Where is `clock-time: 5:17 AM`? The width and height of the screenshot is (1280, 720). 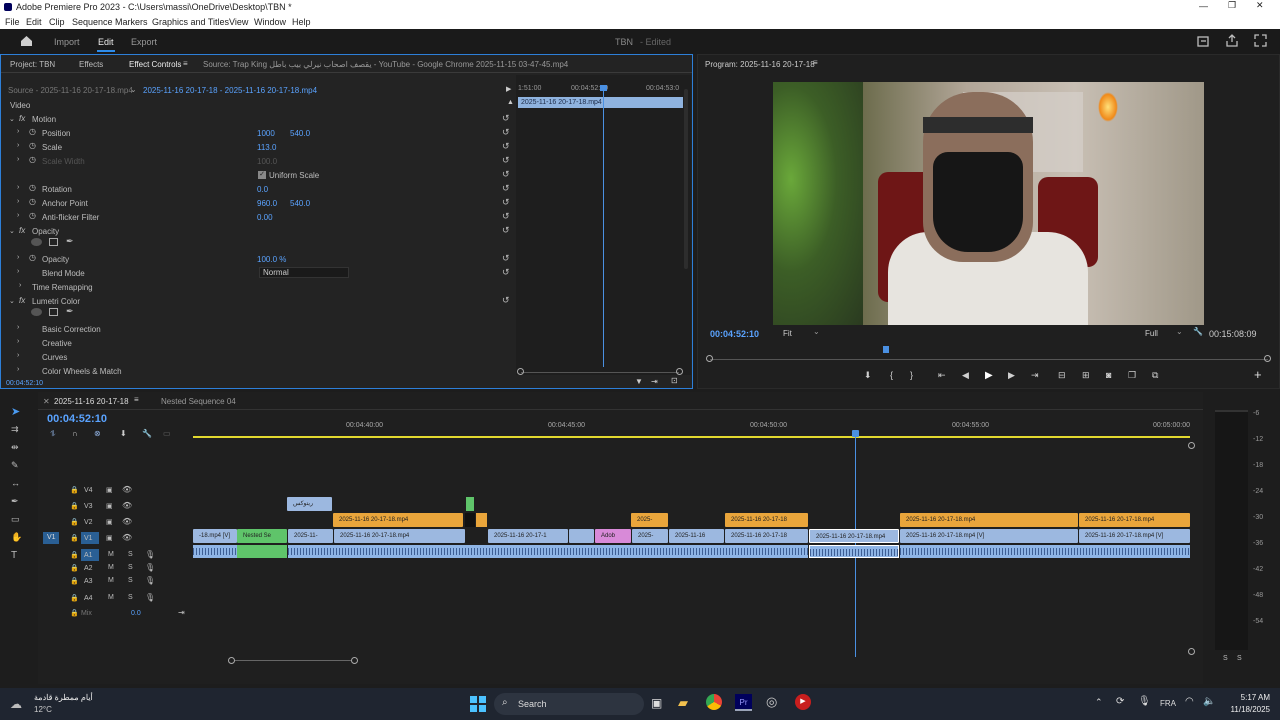
clock-time: 5:17 AM is located at coordinates (1248, 697).